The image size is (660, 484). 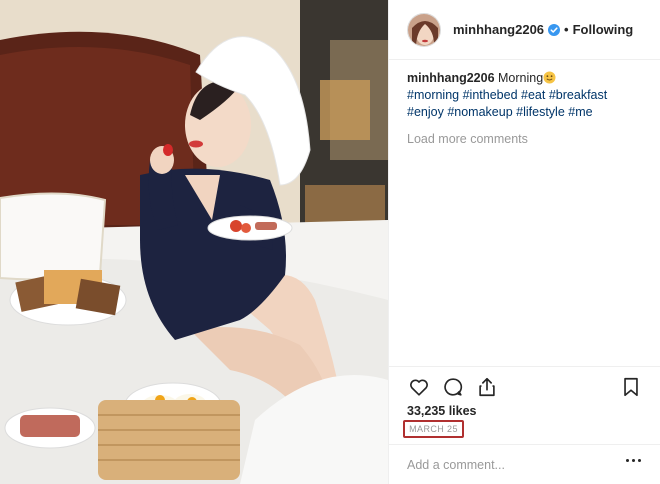 What do you see at coordinates (533, 95) in the screenshot?
I see `hashtag-link: #eat` at bounding box center [533, 95].